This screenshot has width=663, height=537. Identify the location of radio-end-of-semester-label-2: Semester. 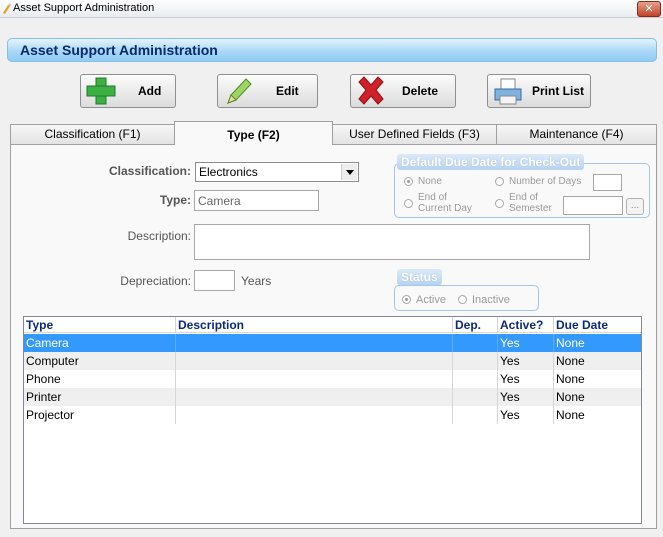
(530, 208).